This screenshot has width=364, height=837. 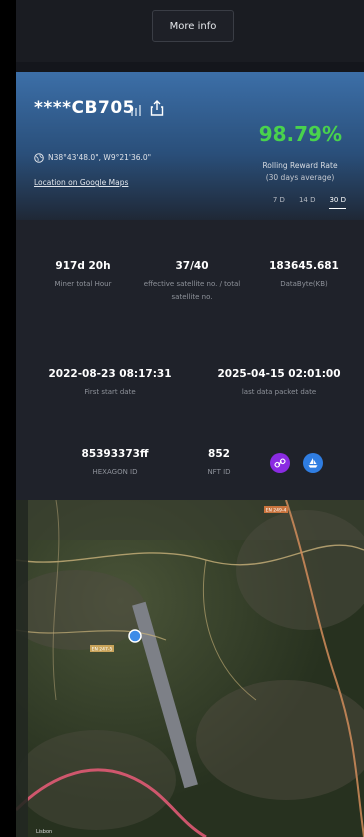 What do you see at coordinates (219, 454) in the screenshot?
I see `nft-value: 852` at bounding box center [219, 454].